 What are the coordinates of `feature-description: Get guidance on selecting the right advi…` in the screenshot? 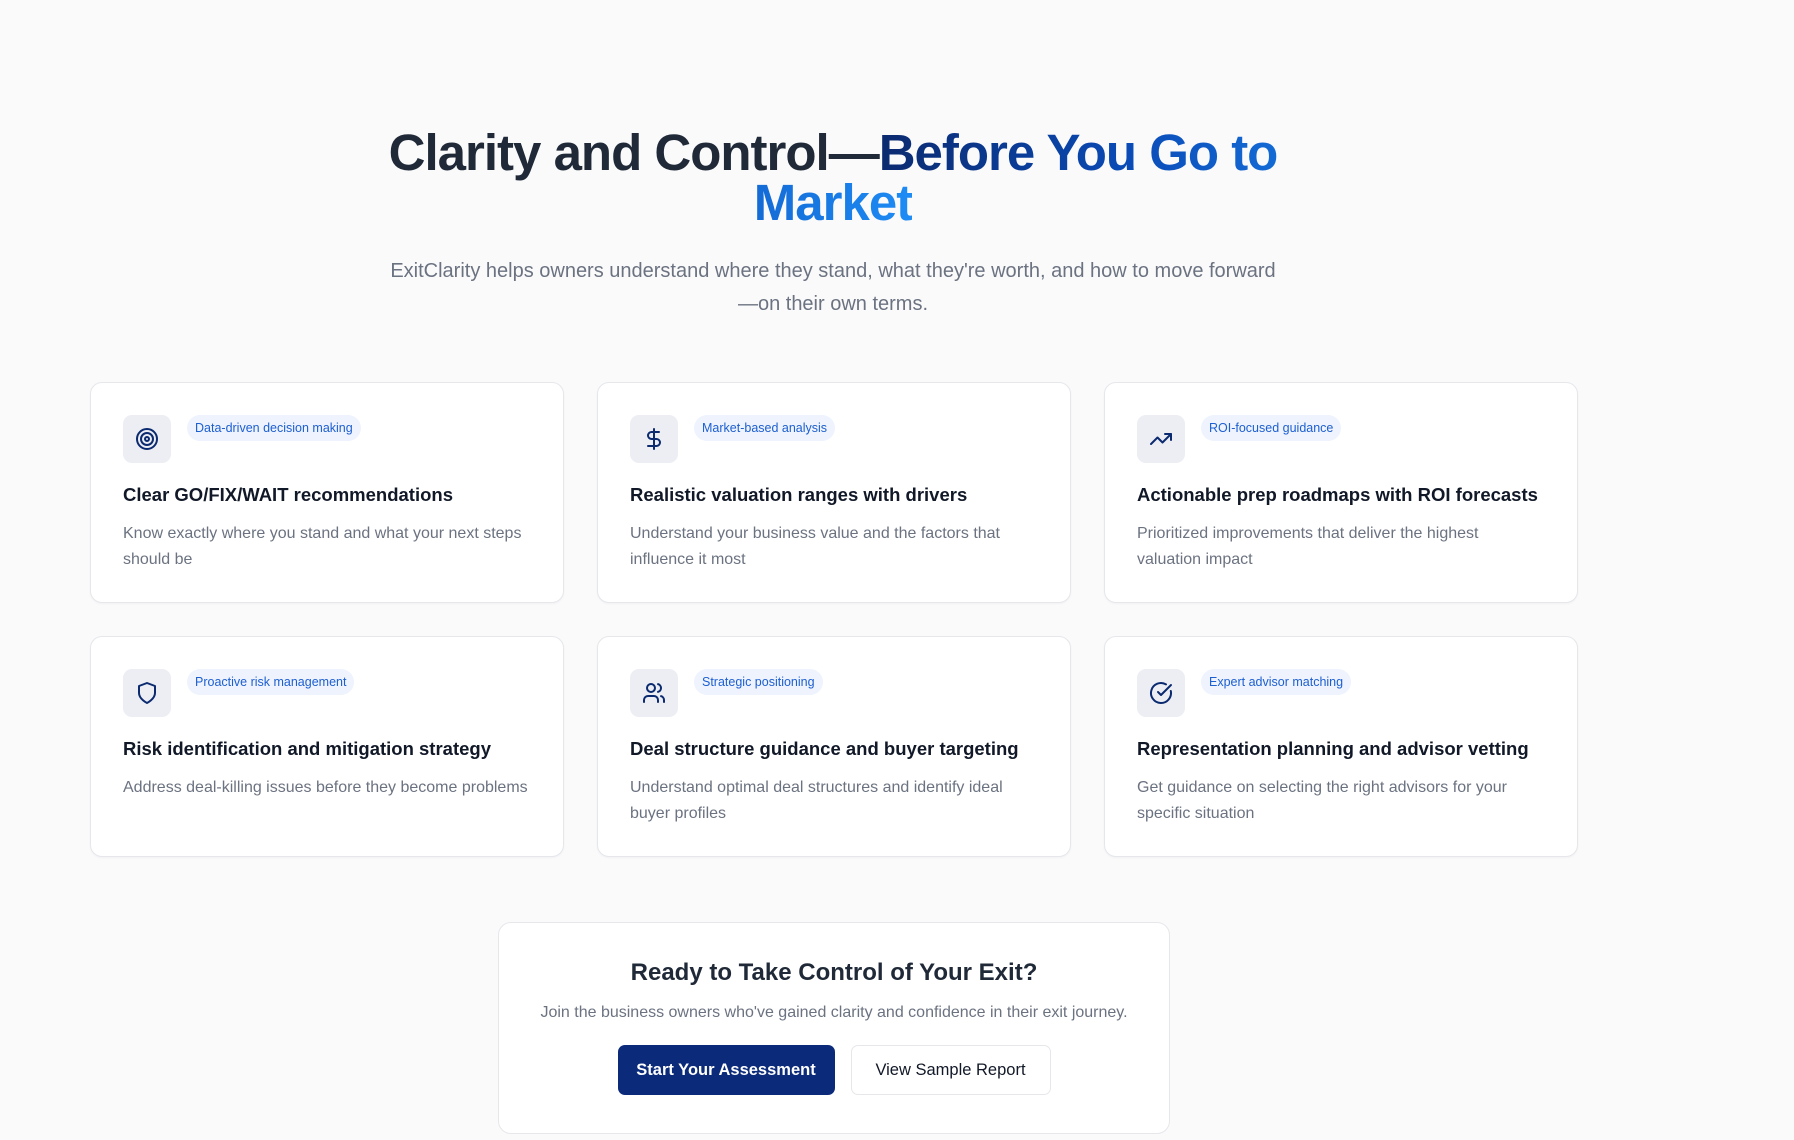 It's located at (1322, 800).